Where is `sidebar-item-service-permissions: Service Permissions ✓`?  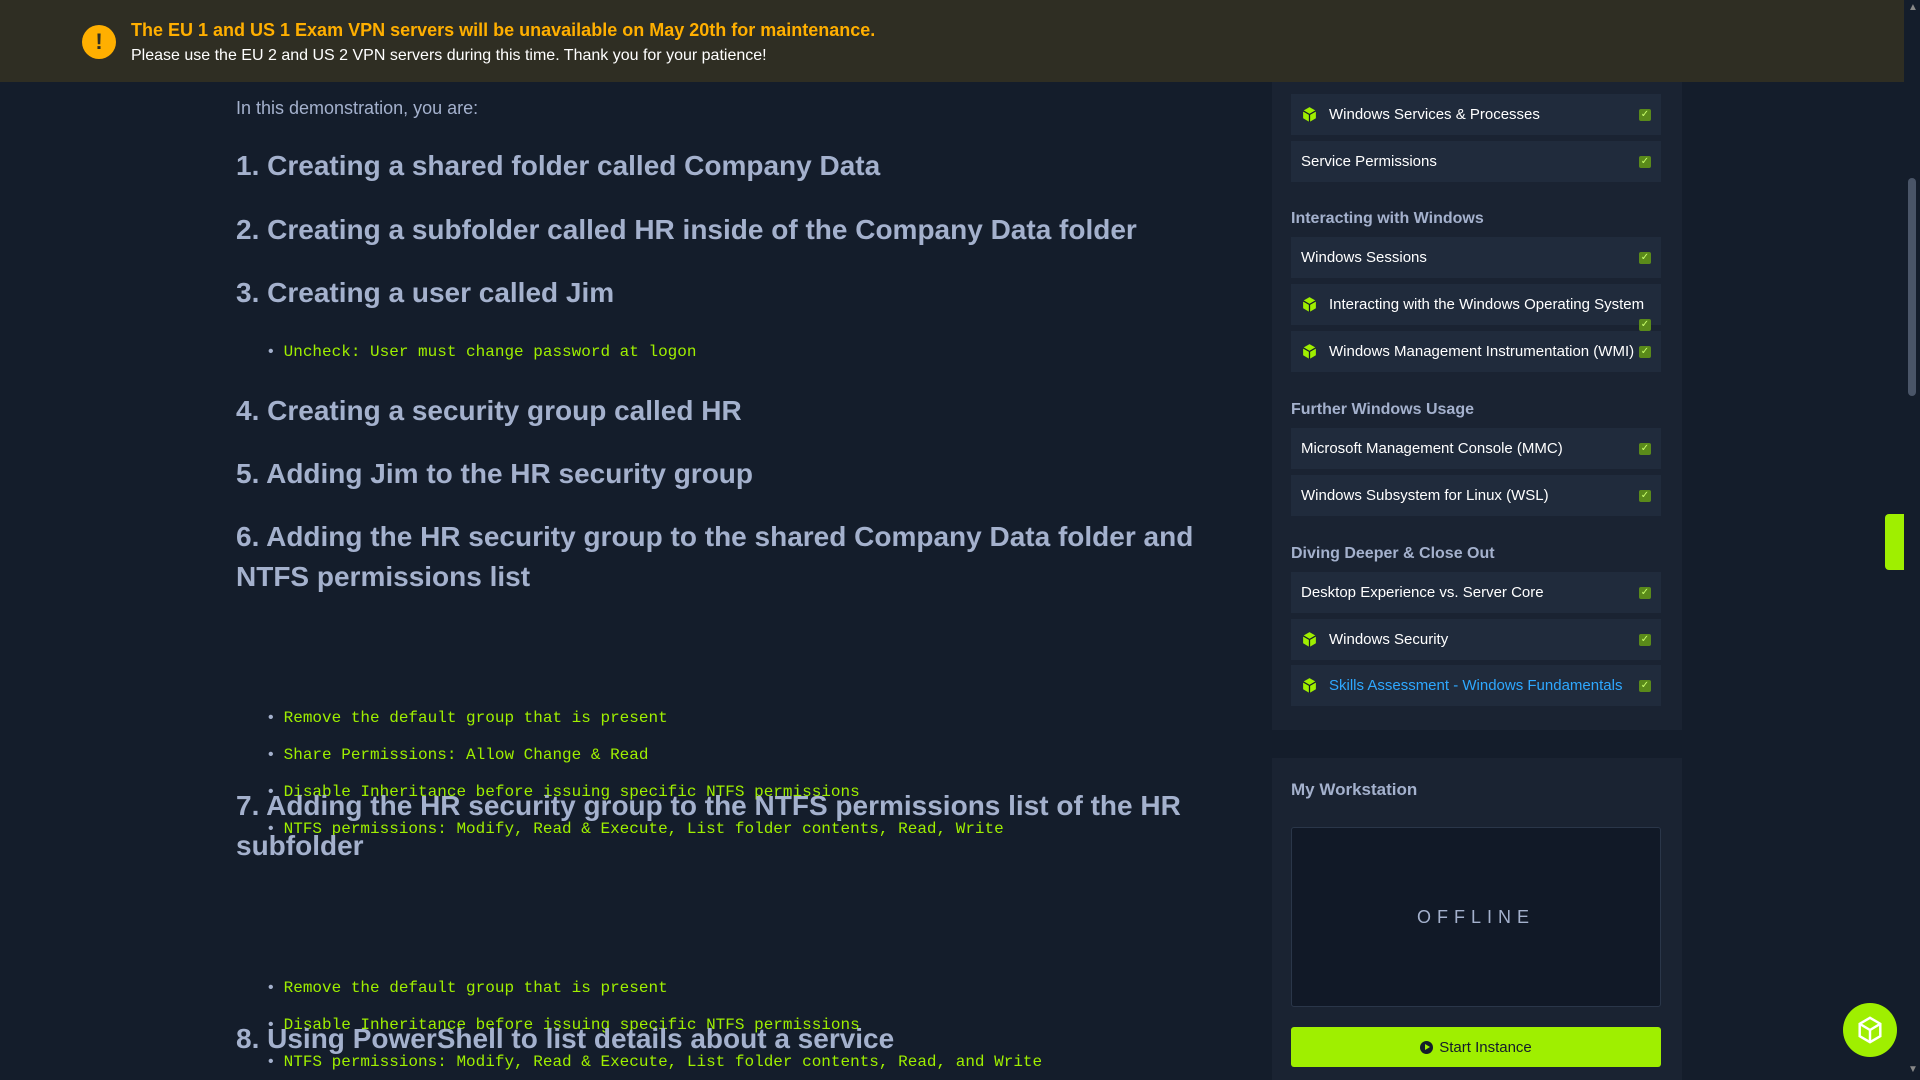
sidebar-item-service-permissions: Service Permissions ✓ is located at coordinates (1476, 161).